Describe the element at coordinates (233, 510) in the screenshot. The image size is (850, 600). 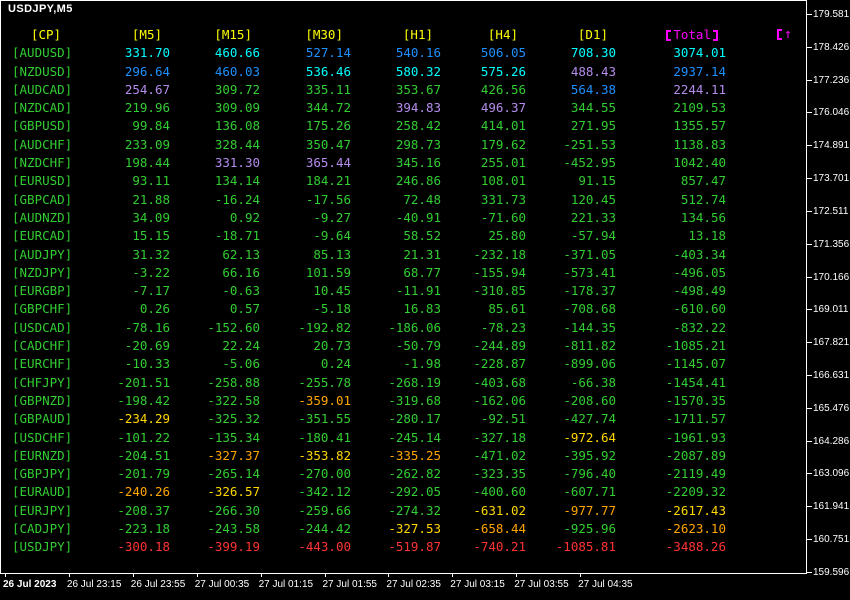
I see `value-cell: -266.30` at that location.